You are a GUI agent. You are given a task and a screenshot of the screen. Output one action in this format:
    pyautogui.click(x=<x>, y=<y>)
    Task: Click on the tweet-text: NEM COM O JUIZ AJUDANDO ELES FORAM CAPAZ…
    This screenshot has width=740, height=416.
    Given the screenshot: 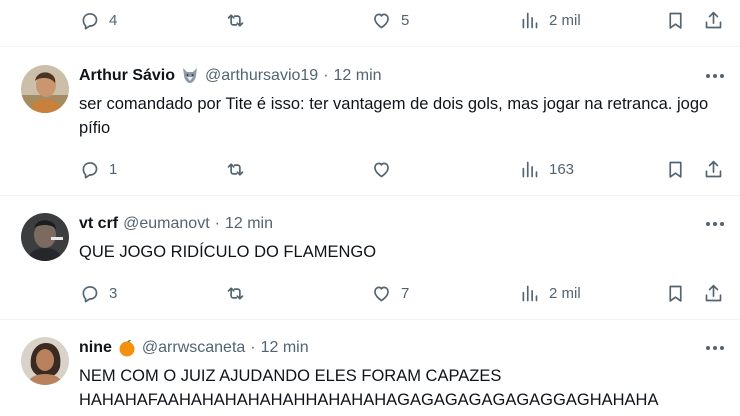 What is the action you would take?
    pyautogui.click(x=369, y=388)
    